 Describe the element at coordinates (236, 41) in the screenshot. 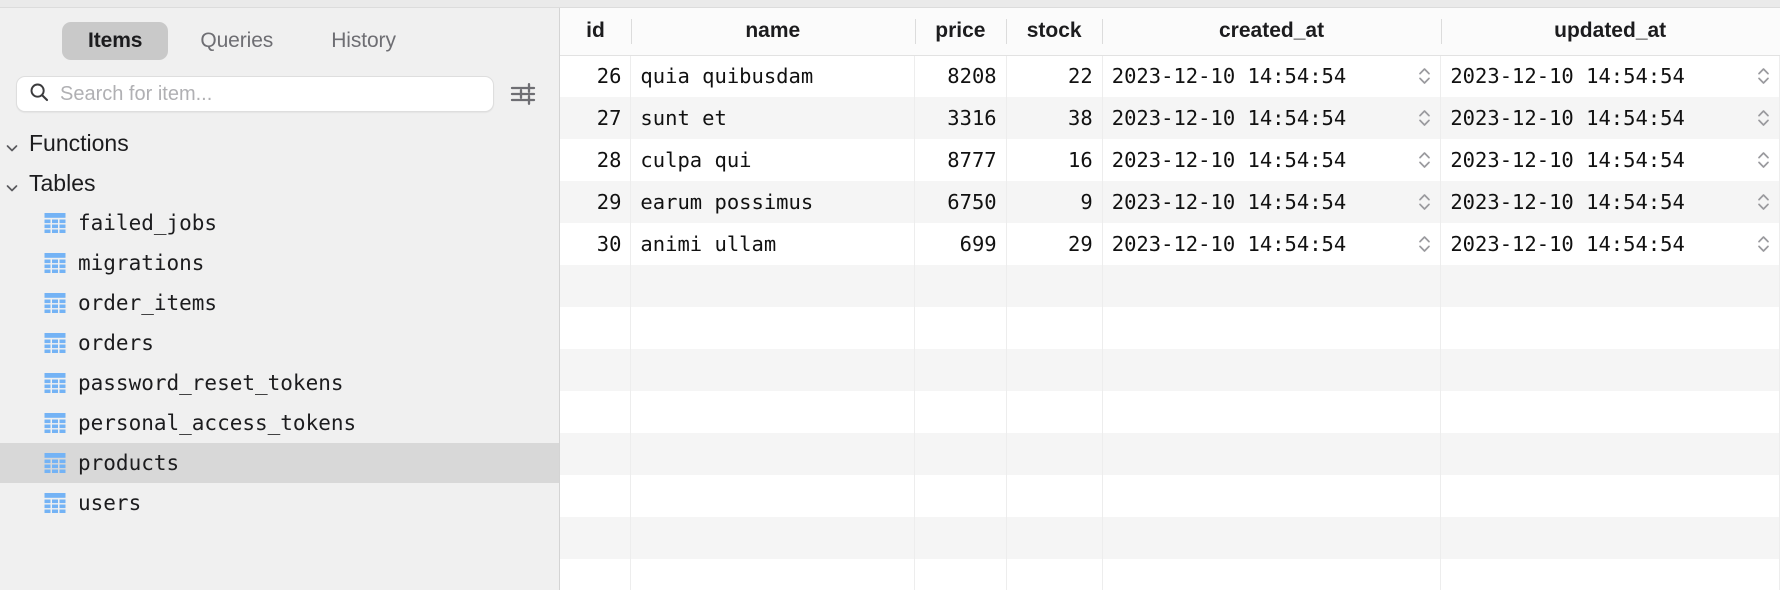

I see `tab-queries: Queries` at that location.